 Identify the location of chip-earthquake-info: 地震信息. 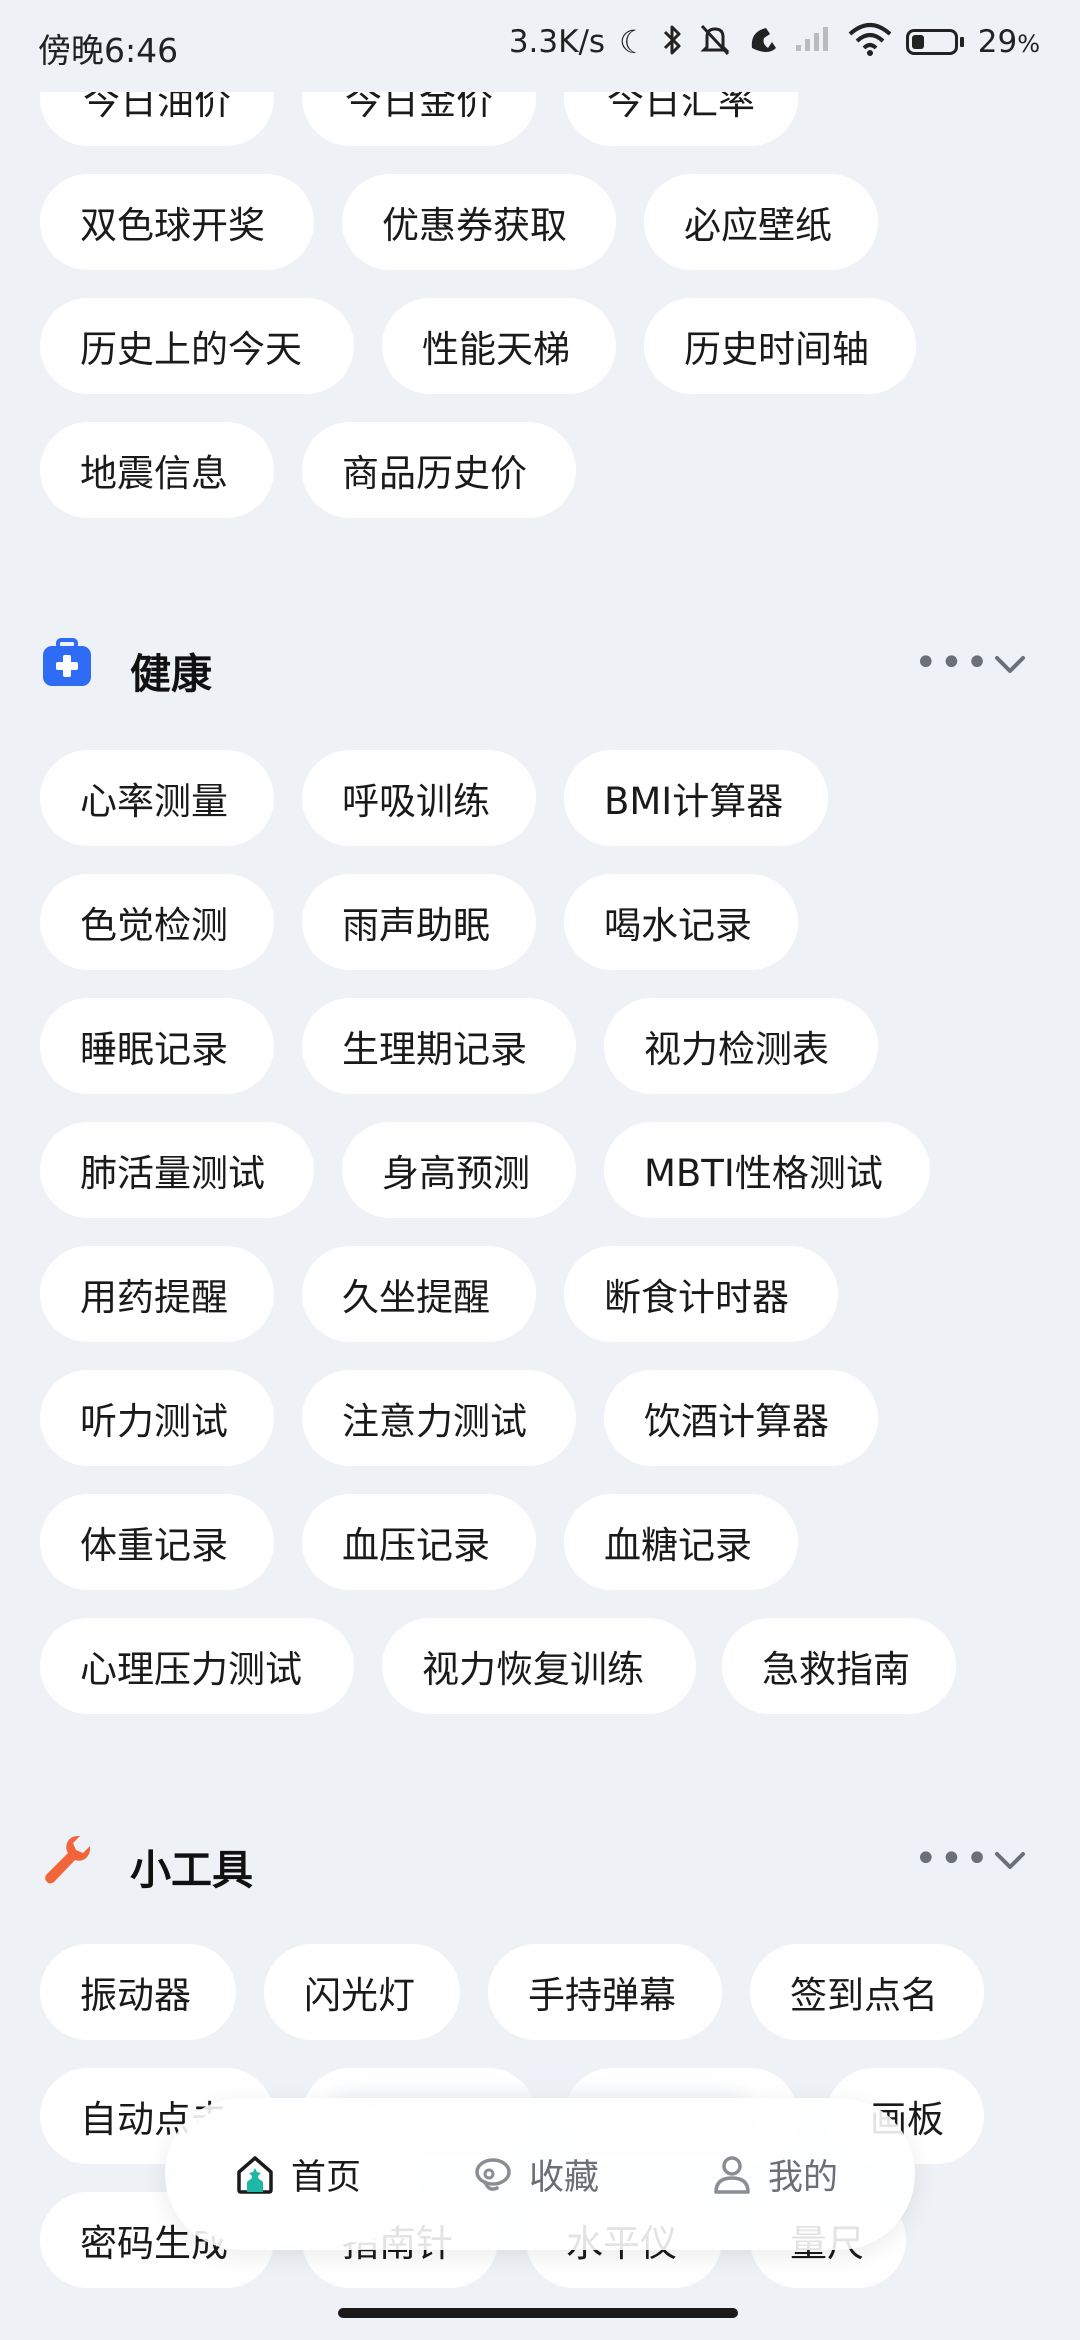
(157, 470).